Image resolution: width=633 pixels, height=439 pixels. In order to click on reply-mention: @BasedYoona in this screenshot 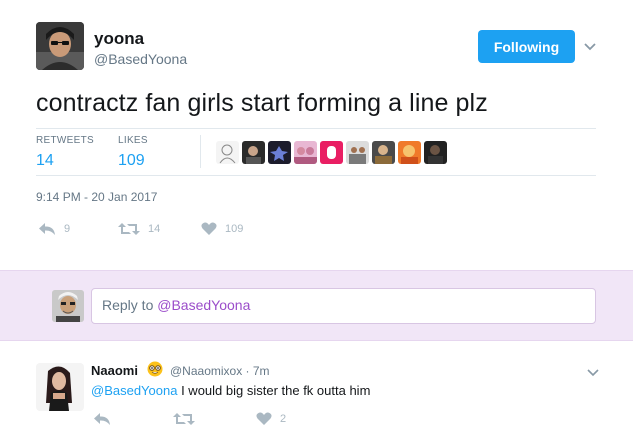, I will do `click(204, 305)`.